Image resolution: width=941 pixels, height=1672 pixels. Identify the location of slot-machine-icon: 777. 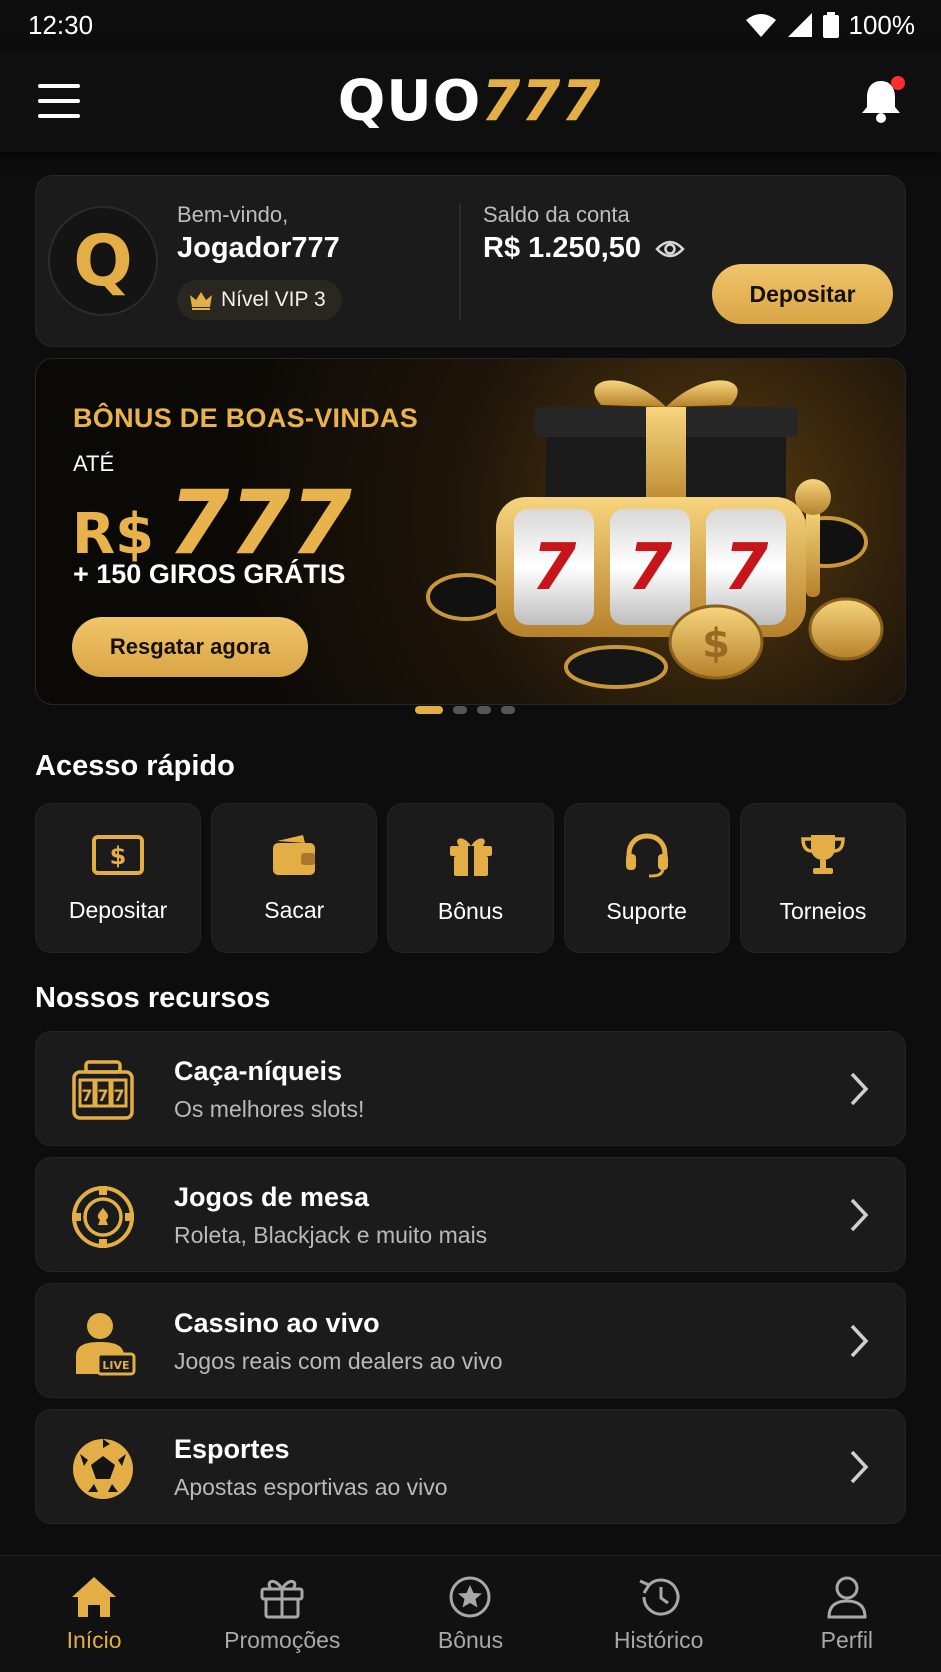
(103, 1090).